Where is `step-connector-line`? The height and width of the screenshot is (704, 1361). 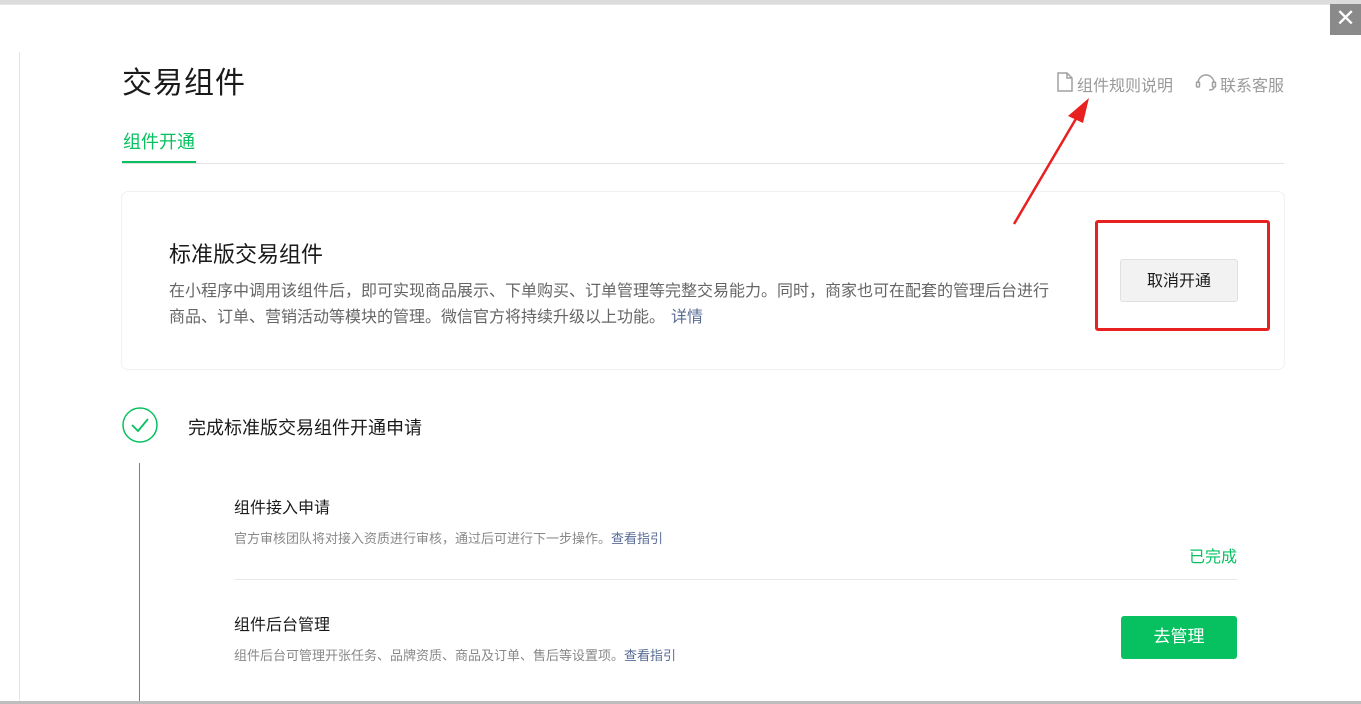 step-connector-line is located at coordinates (139, 583).